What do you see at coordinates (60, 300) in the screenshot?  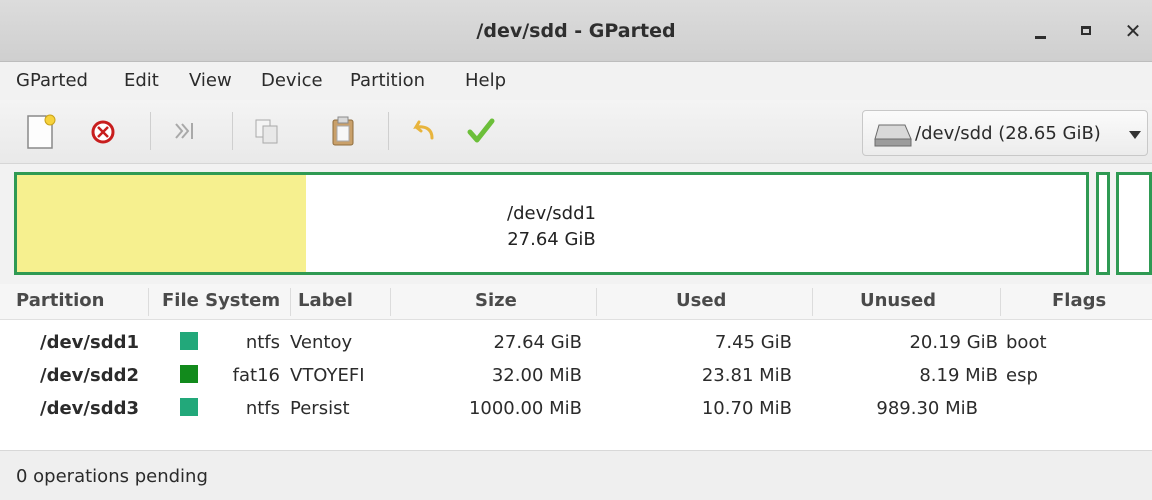 I see `column-partition: Partition` at bounding box center [60, 300].